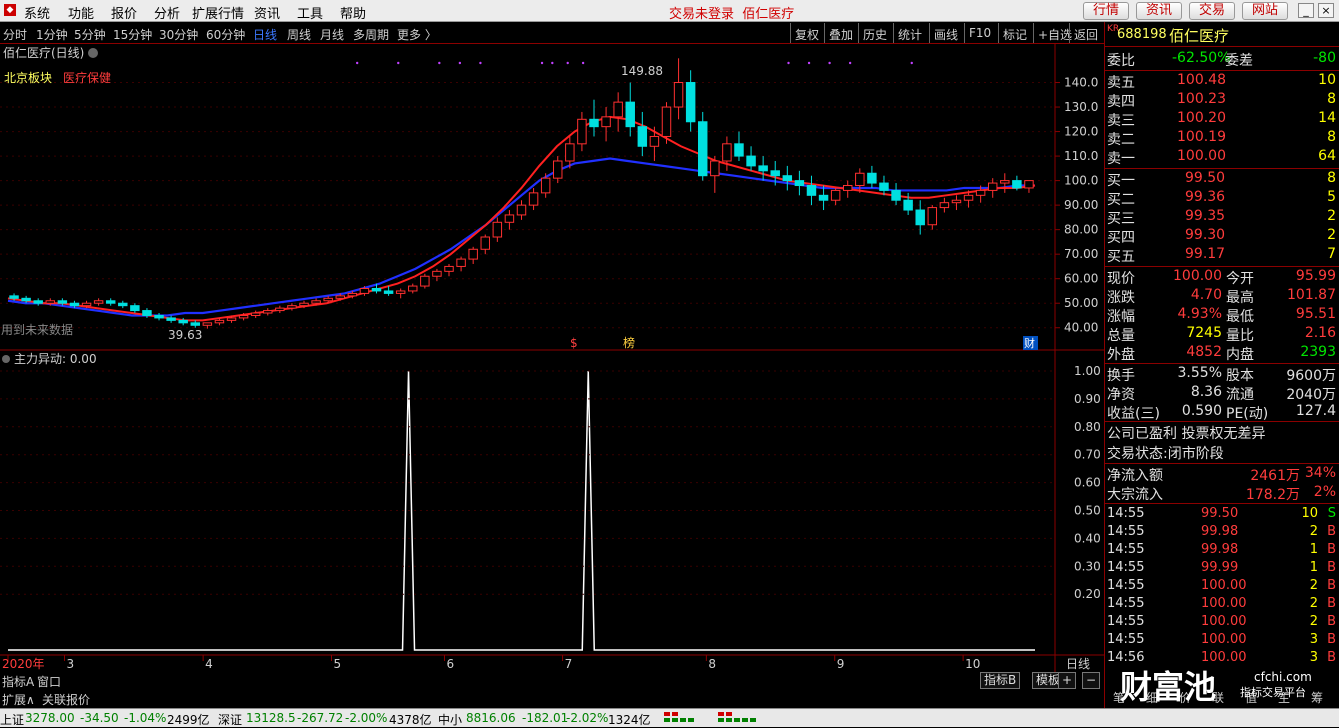 Image resolution: width=1339 pixels, height=728 pixels. What do you see at coordinates (1091, 680) in the screenshot?
I see `zoom-out-button: −` at bounding box center [1091, 680].